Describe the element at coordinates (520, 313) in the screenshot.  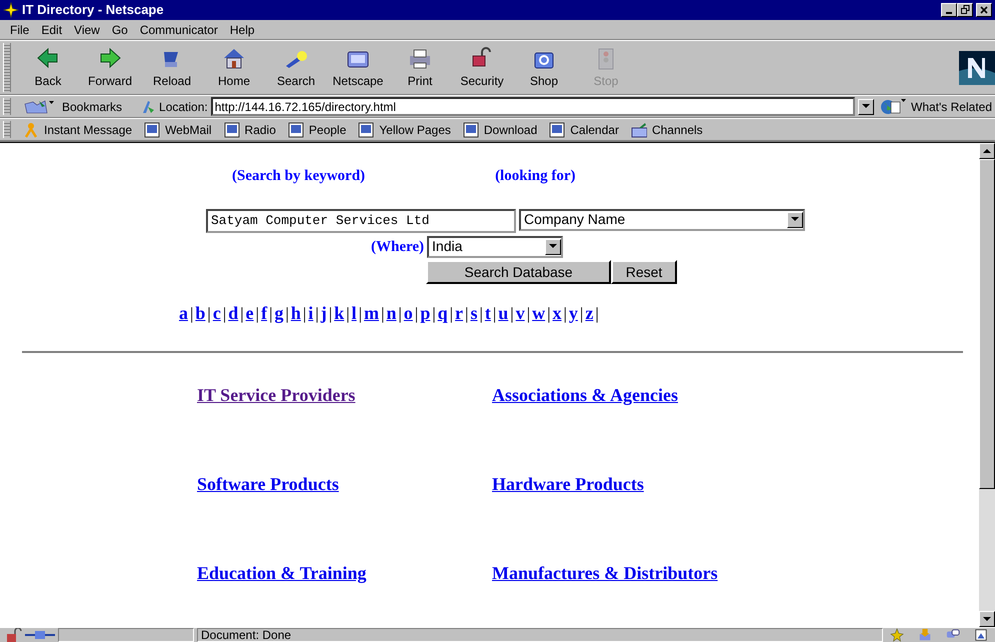
I see `letter-link: v` at that location.